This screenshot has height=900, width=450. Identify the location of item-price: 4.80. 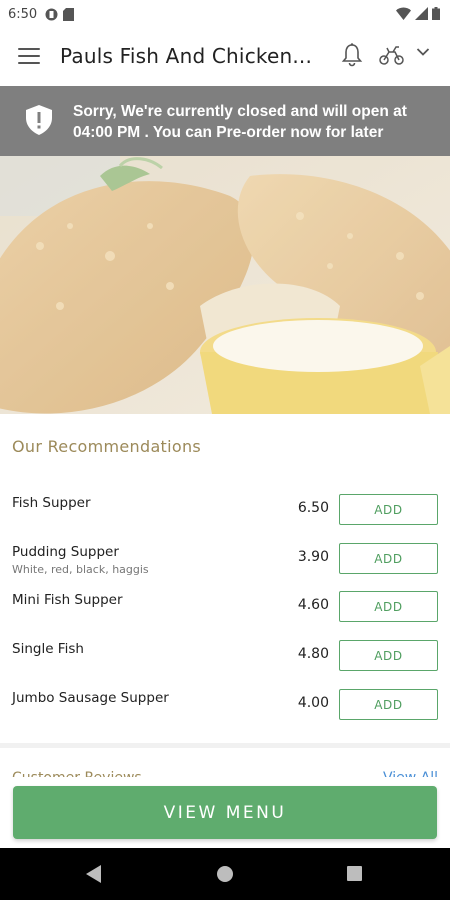
(313, 654).